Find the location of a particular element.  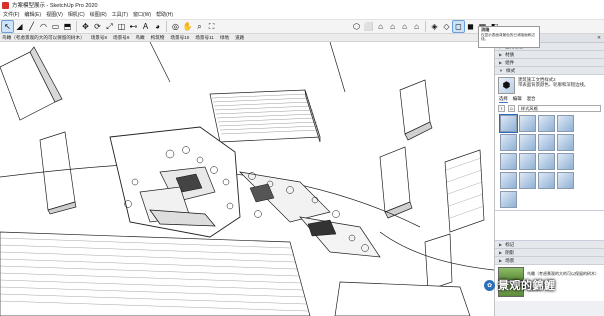

front-view-icon: ⌂ is located at coordinates (380, 26).